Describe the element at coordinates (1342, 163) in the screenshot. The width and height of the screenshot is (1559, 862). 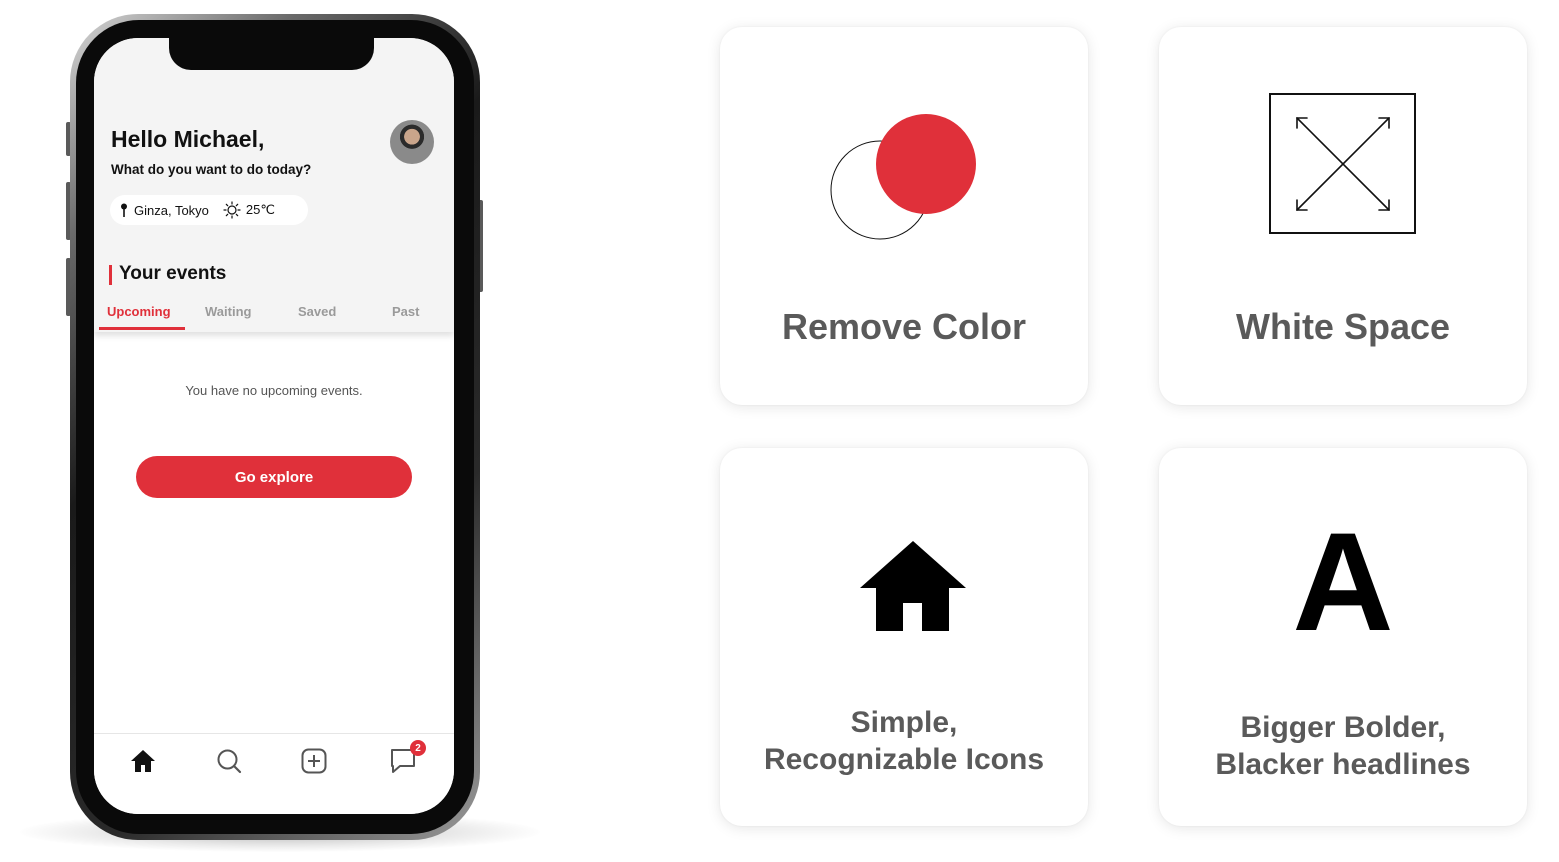
I see `expand-arrows-icon` at that location.